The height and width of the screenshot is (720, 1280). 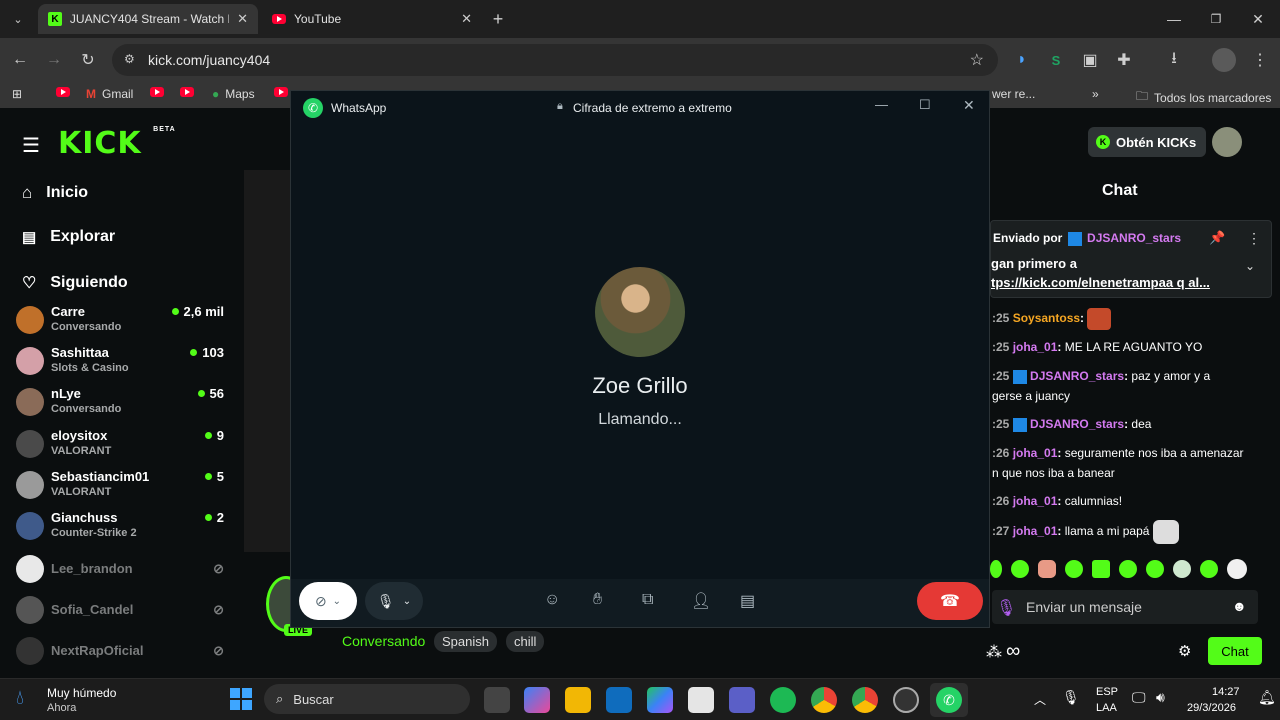 What do you see at coordinates (619, 700) in the screenshot?
I see `outlook-icon` at bounding box center [619, 700].